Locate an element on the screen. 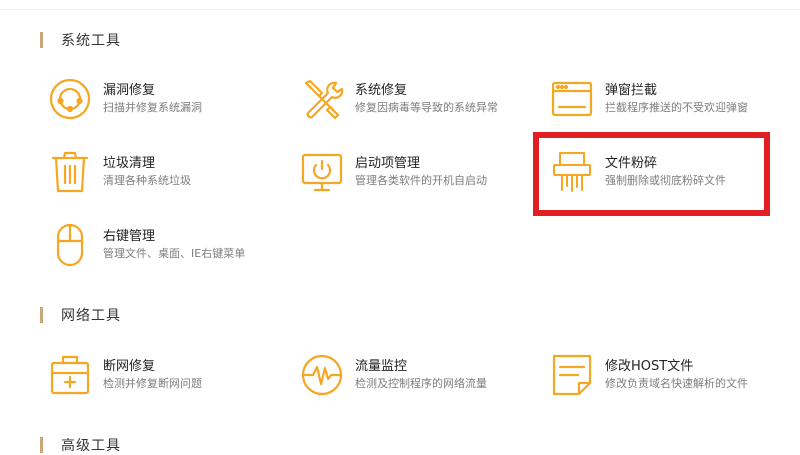 The height and width of the screenshot is (455, 800). tool-popup-block: 弹窗拦截 拦截程序推送的不受欢迎弹窗 is located at coordinates (670, 101).